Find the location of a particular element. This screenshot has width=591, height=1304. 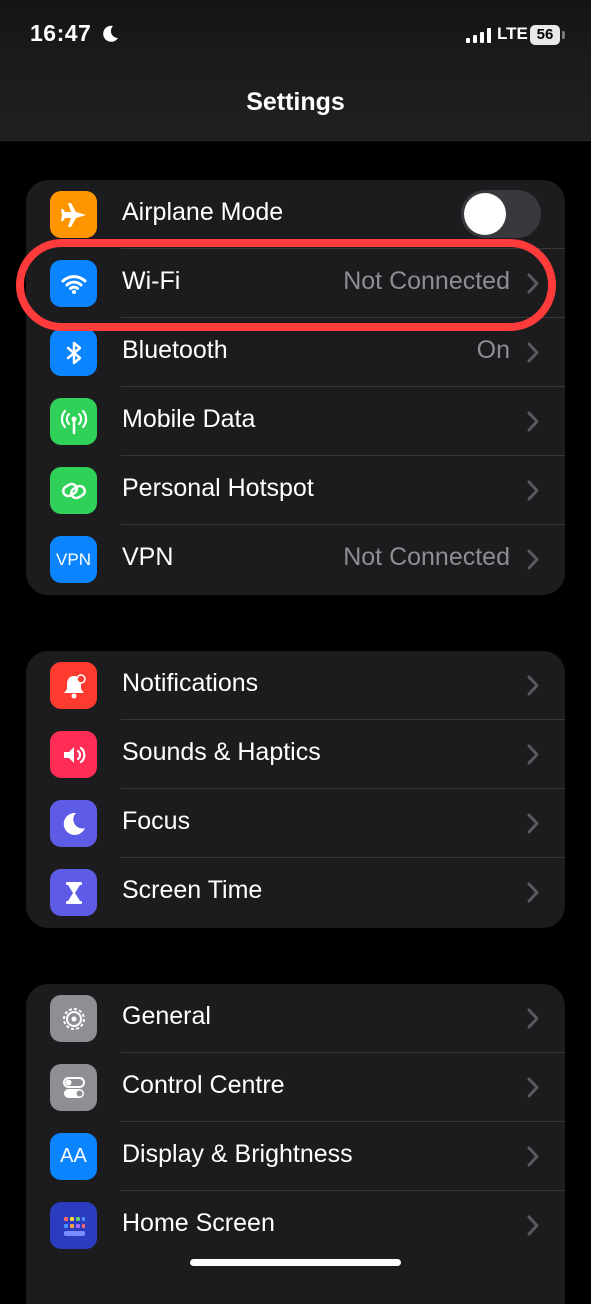

home-indicator is located at coordinates (295, 1262).